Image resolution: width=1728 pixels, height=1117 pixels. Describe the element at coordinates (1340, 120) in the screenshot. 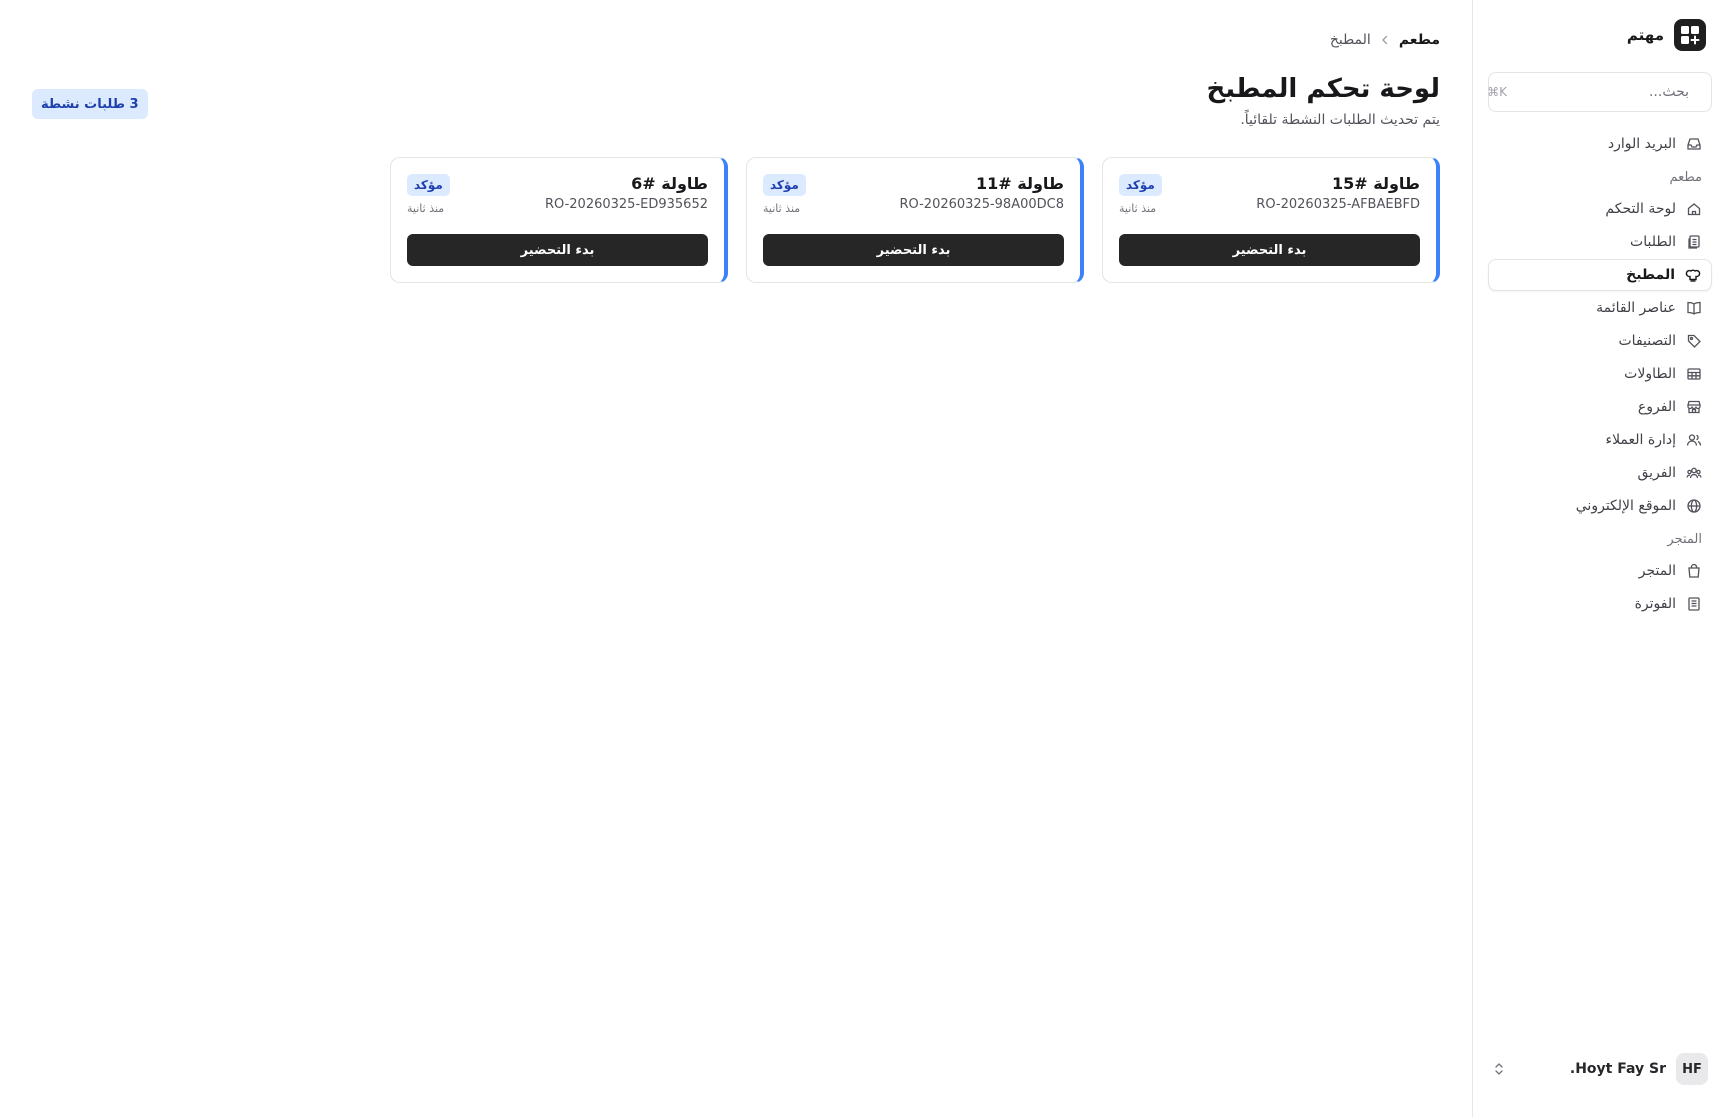

I see `page-subtitle: يتم تحديث الطلبات النشطة تلقائياً.` at that location.